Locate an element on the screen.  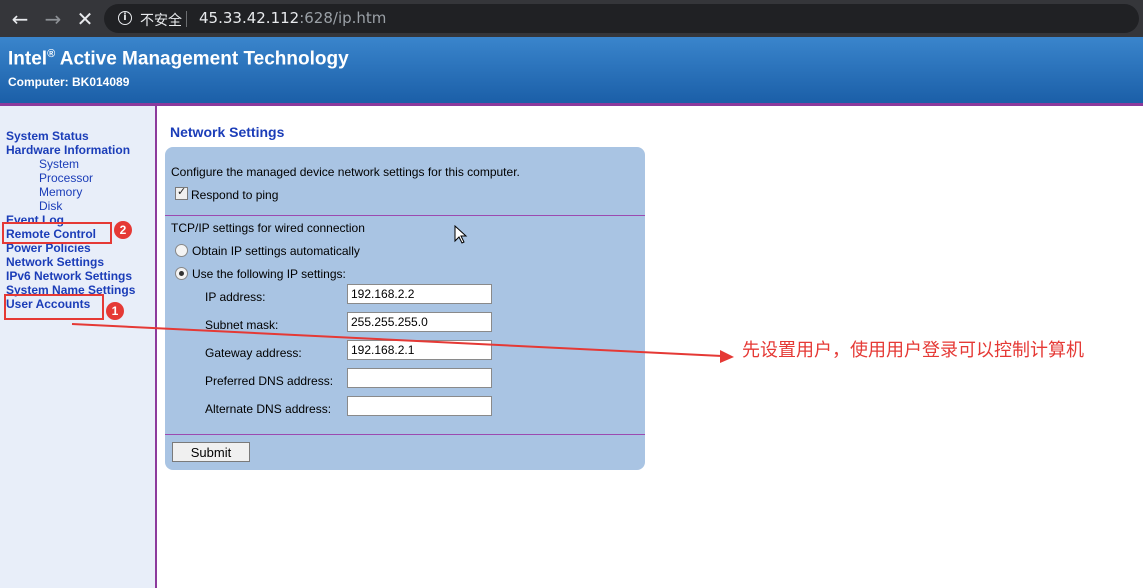
annotation-arrow is located at coordinates (402, 343).